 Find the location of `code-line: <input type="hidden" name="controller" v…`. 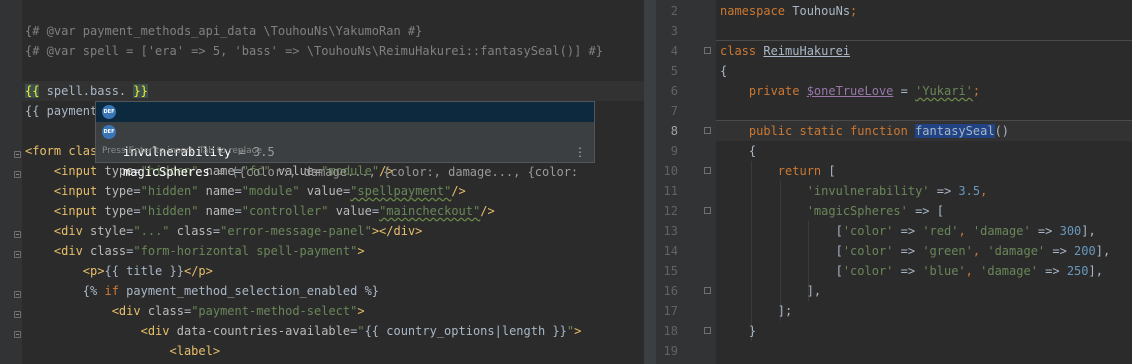

code-line: <input type="hidden" name="controller" v… is located at coordinates (260, 211).